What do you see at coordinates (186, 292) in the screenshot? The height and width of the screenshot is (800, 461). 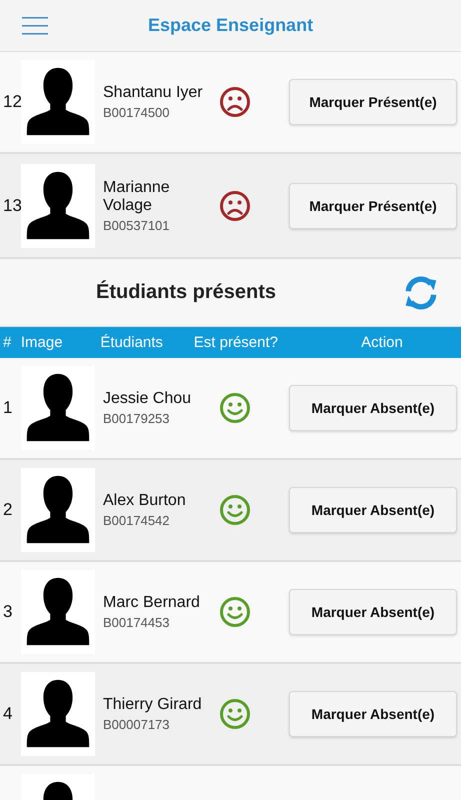 I see `section-title: Étudiants présents` at bounding box center [186, 292].